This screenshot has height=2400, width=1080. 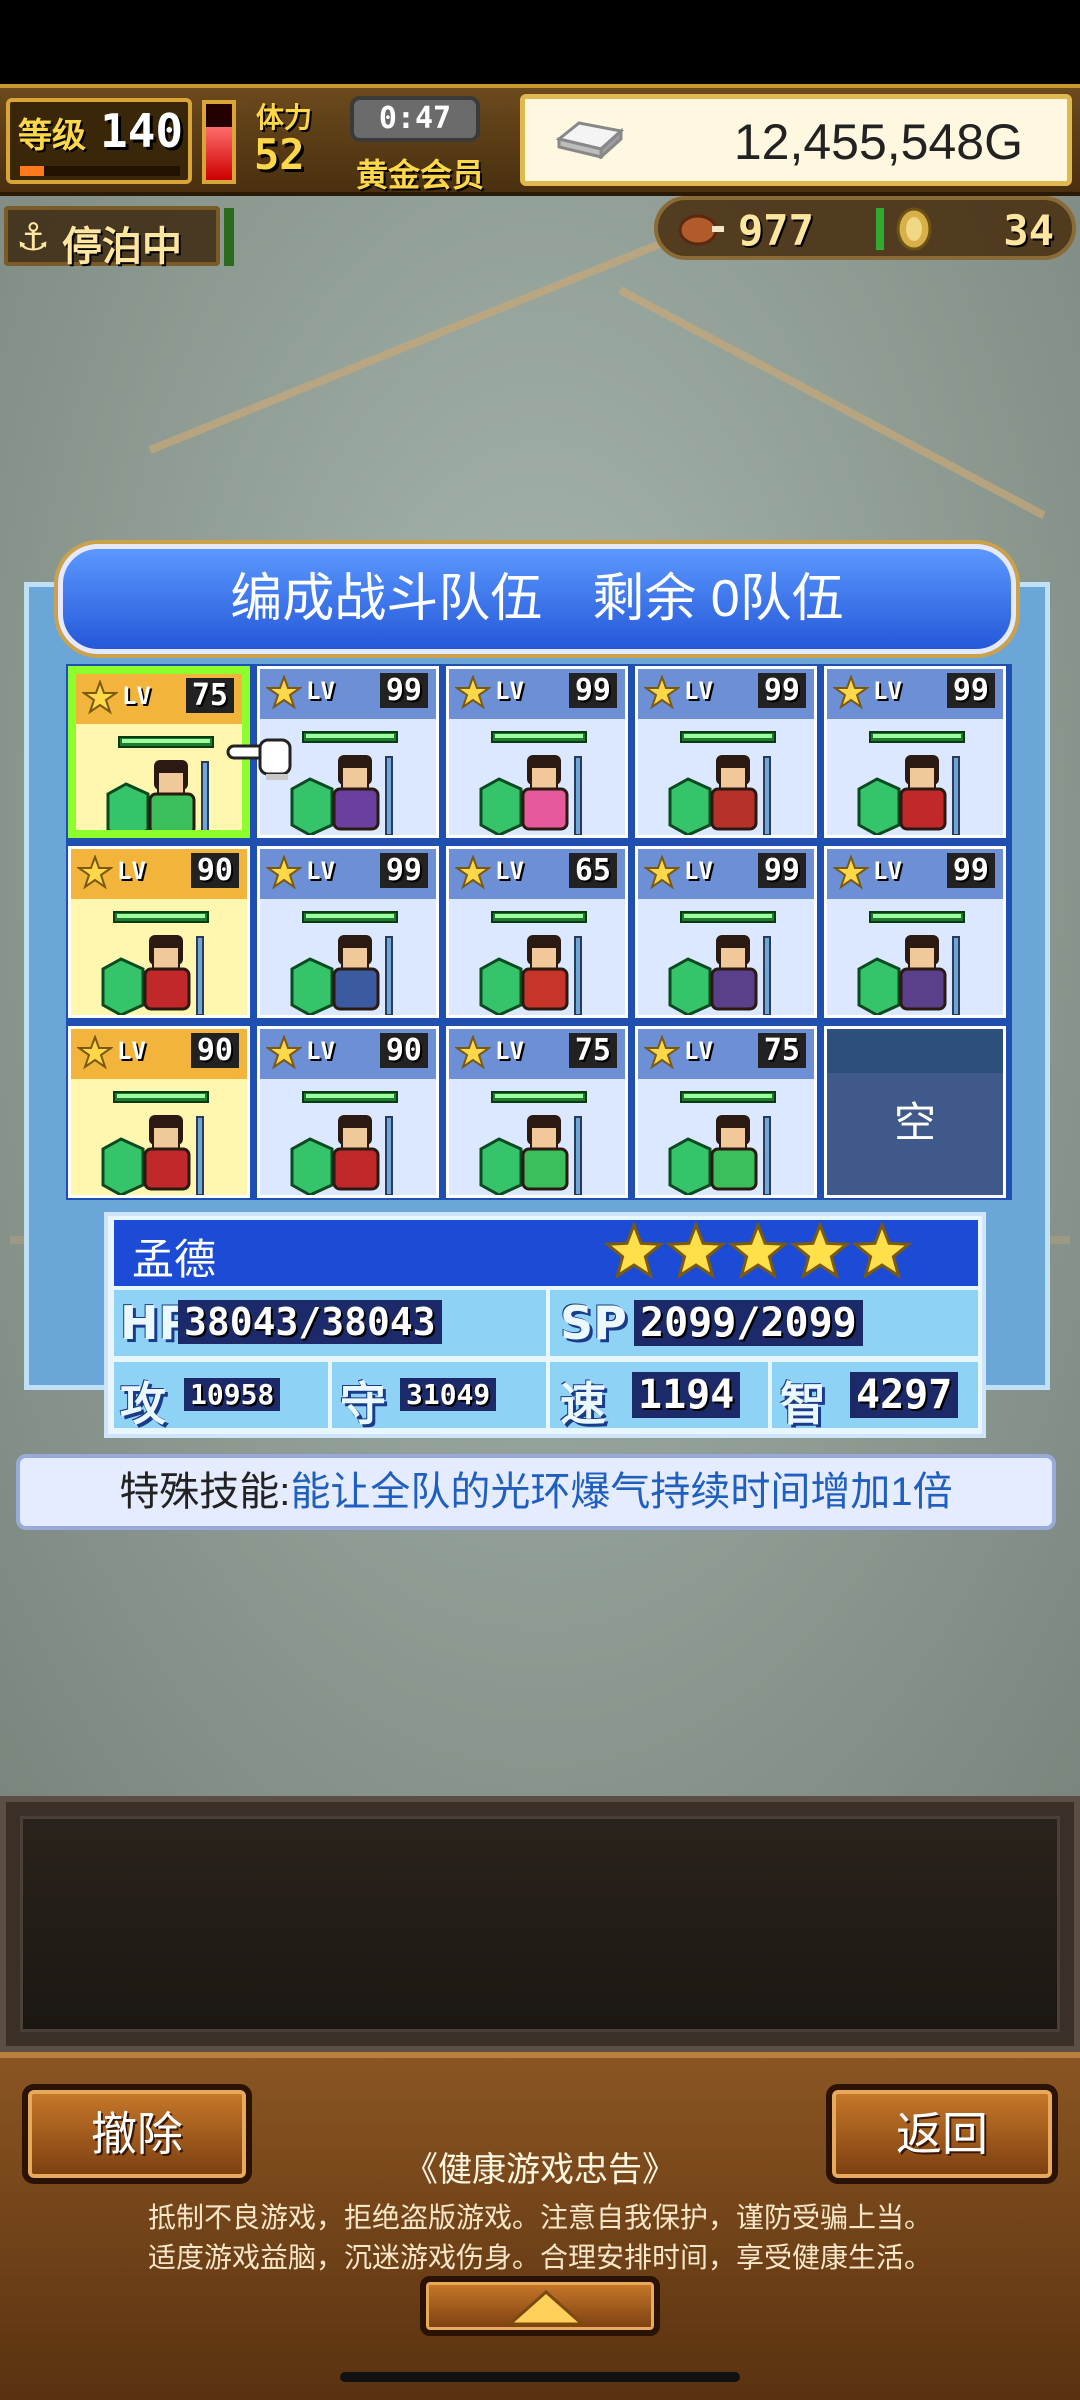 I want to click on home-indicator, so click(x=540, y=2377).